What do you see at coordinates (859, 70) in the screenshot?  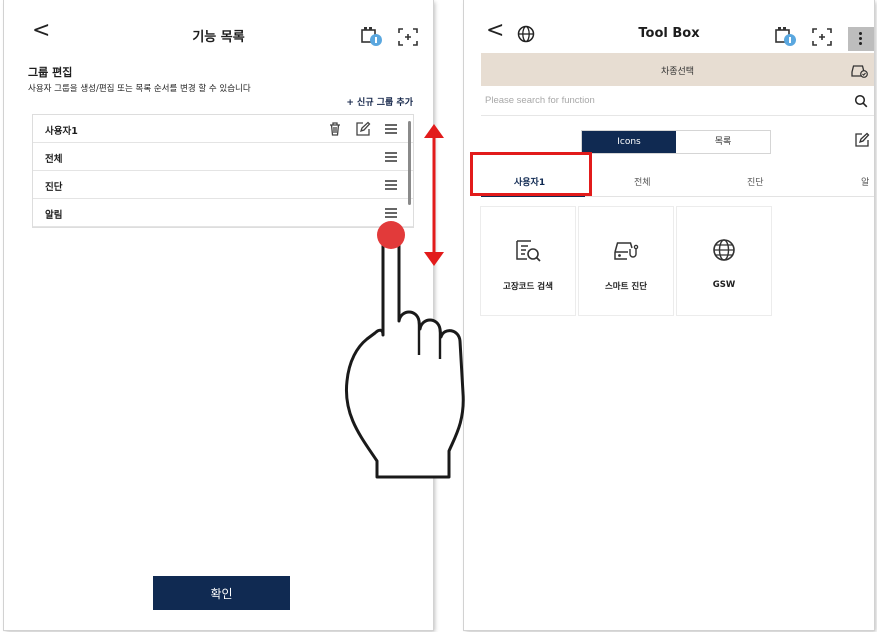 I see `vehicle-settings-icon` at bounding box center [859, 70].